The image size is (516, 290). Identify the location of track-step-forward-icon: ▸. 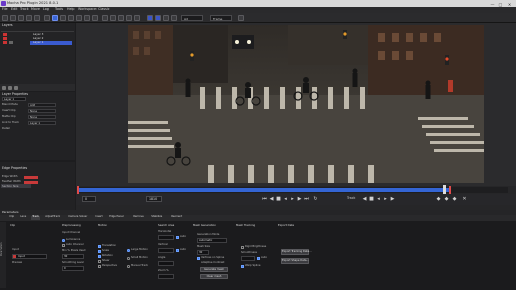
(385, 199).